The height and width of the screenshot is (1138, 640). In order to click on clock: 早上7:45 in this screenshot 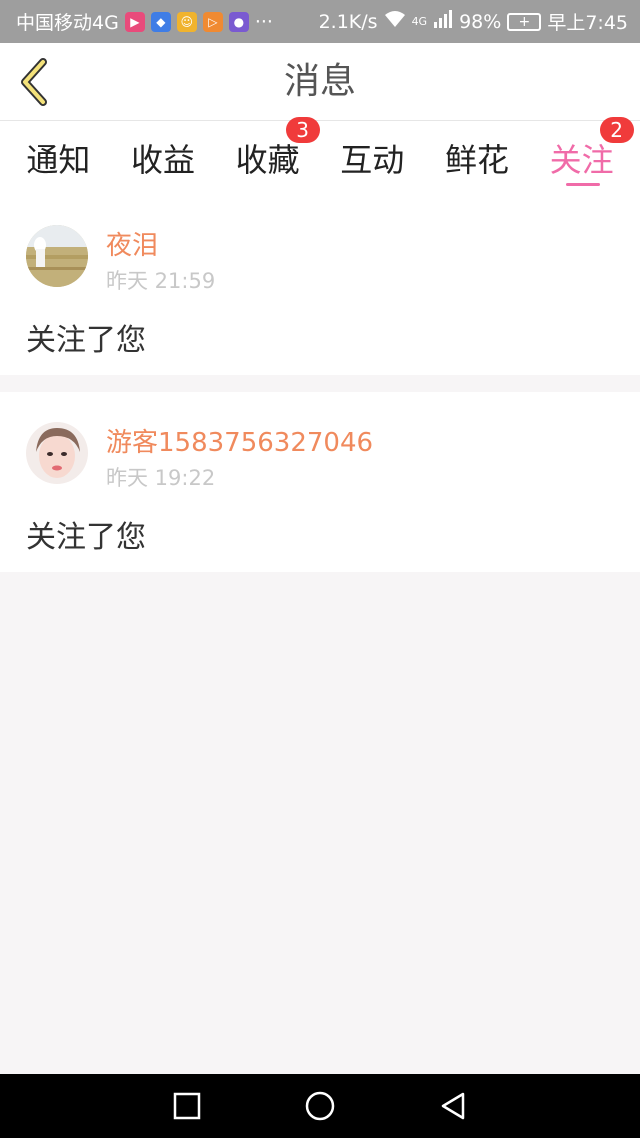, I will do `click(587, 23)`.